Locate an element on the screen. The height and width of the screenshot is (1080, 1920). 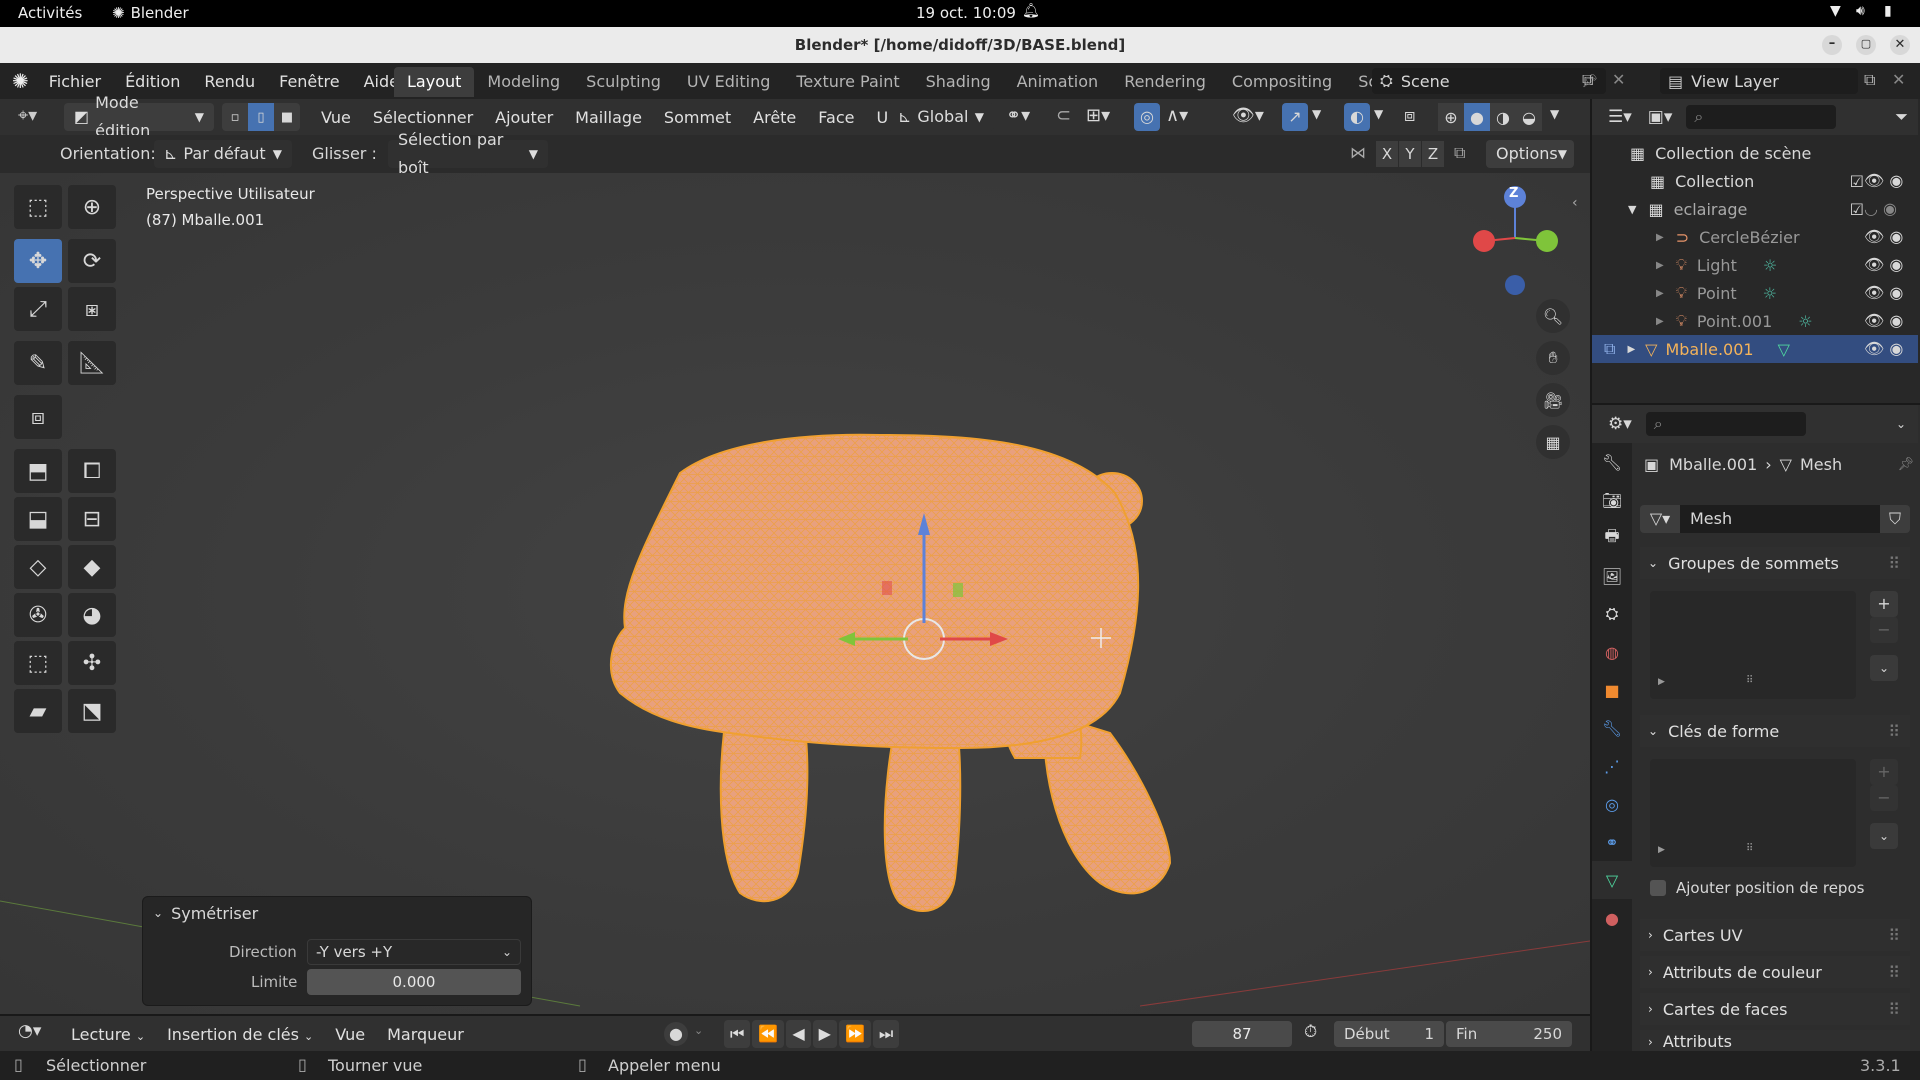
tab-render: 📷︎ is located at coordinates (1612, 500).